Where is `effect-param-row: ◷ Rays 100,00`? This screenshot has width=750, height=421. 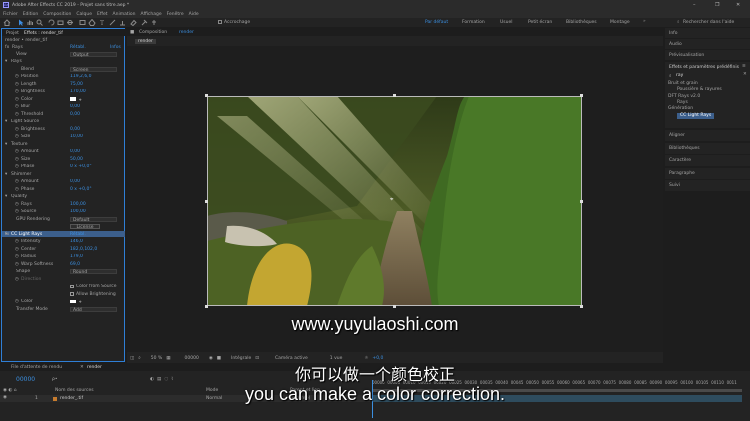 effect-param-row: ◷ Rays 100,00 is located at coordinates (63, 204).